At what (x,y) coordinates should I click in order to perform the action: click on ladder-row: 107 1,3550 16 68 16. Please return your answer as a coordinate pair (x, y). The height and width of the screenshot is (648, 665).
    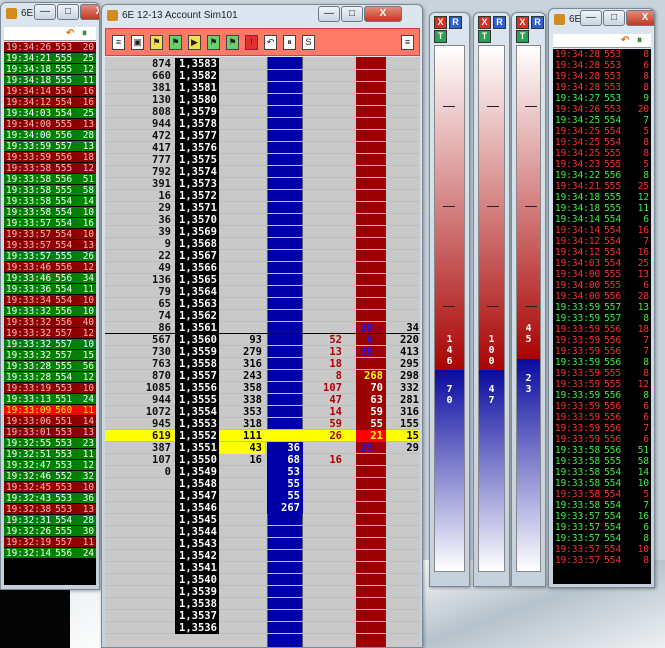
    Looking at the image, I should click on (262, 460).